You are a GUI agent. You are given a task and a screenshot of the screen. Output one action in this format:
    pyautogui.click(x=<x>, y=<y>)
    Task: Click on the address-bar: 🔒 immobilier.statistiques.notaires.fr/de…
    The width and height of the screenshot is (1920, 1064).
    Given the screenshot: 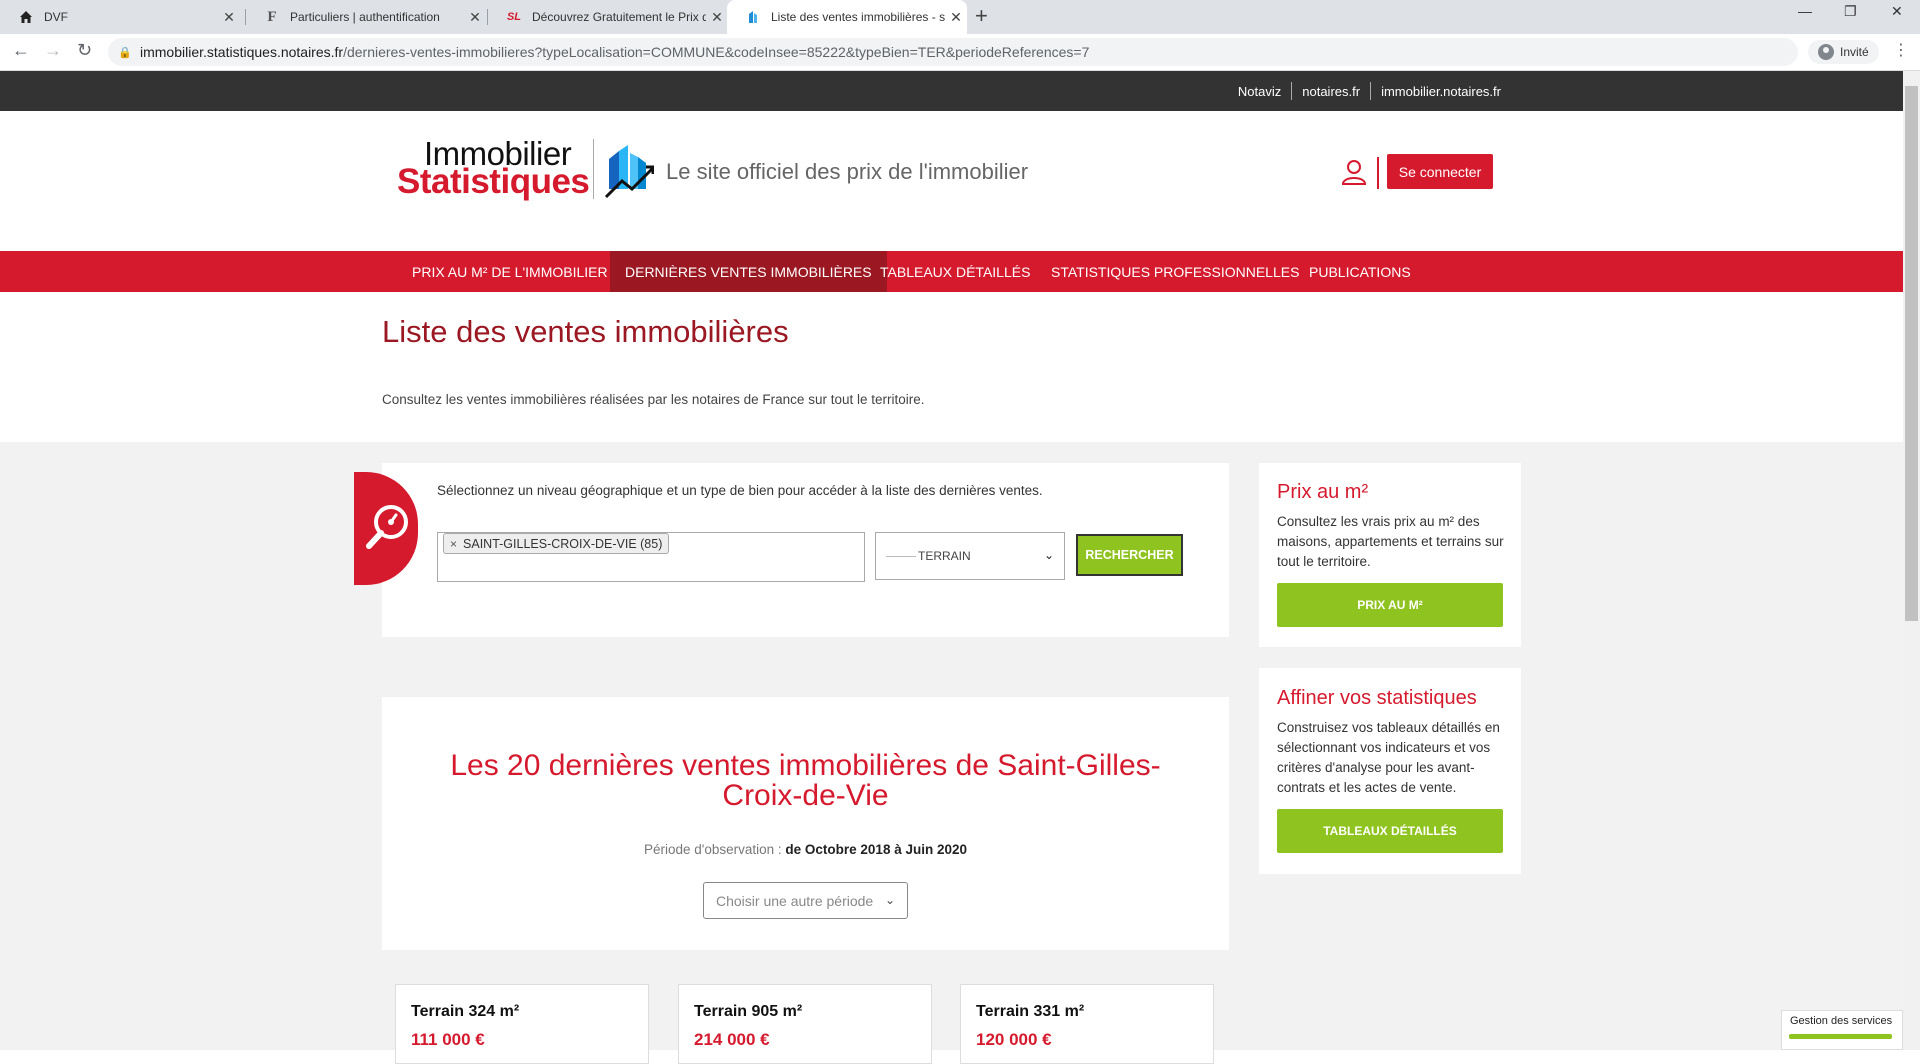 What is the action you would take?
    pyautogui.click(x=953, y=52)
    